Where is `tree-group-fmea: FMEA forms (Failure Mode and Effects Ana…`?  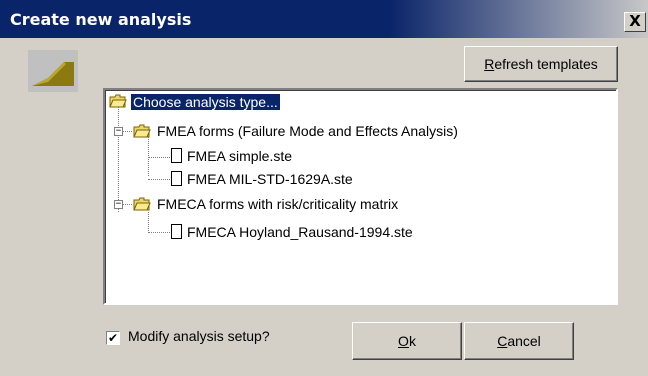 tree-group-fmea: FMEA forms (Failure Mode and Effects Ana… is located at coordinates (307, 131).